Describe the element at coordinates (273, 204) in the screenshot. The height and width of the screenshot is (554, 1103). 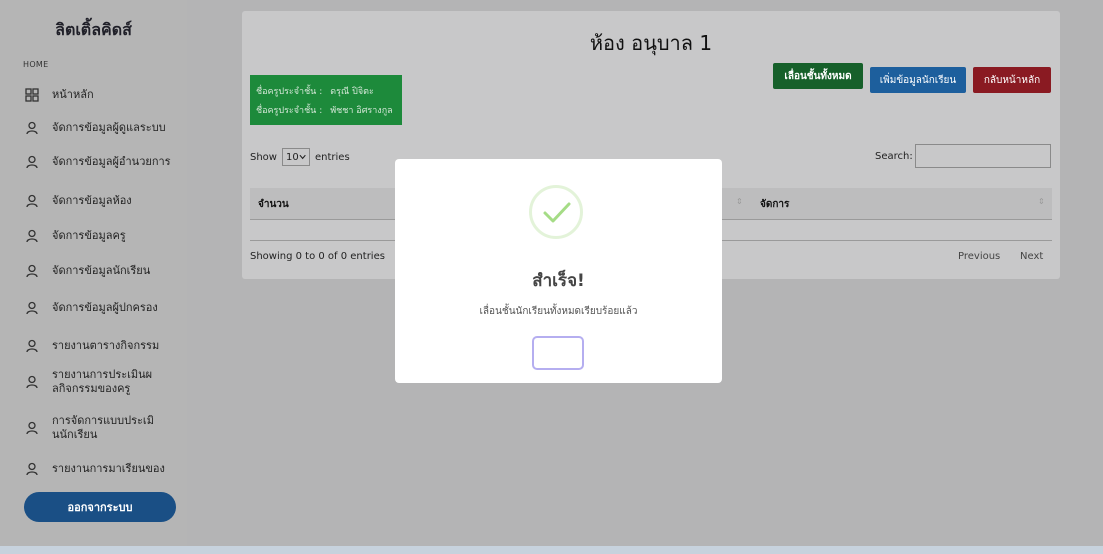
I see `column-header-count: จำนวน` at that location.